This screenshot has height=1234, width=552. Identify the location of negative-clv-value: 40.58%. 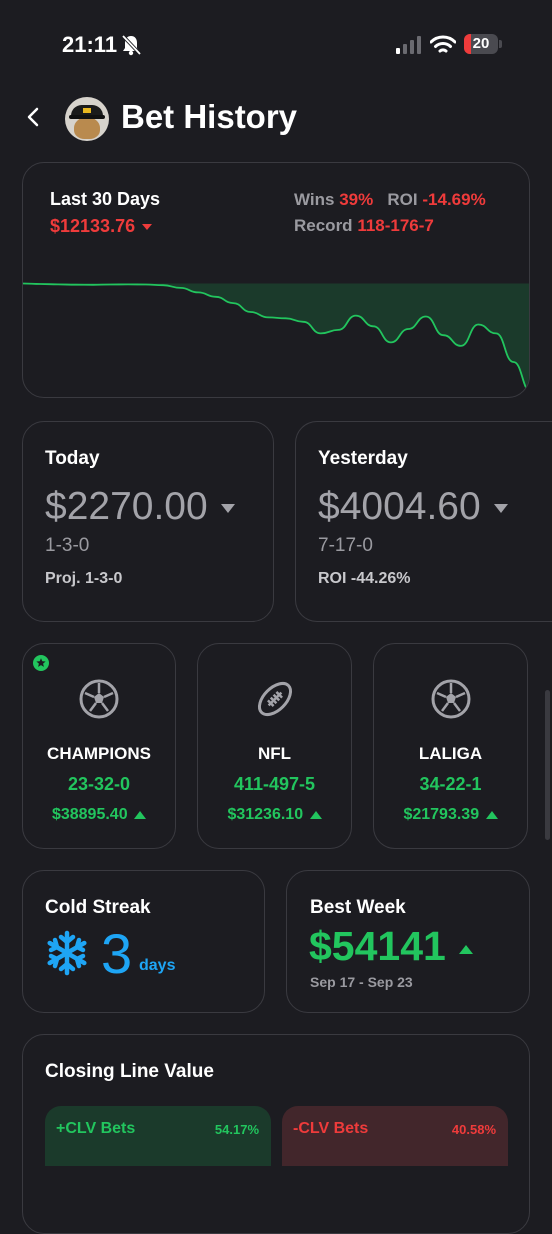
(473, 1129).